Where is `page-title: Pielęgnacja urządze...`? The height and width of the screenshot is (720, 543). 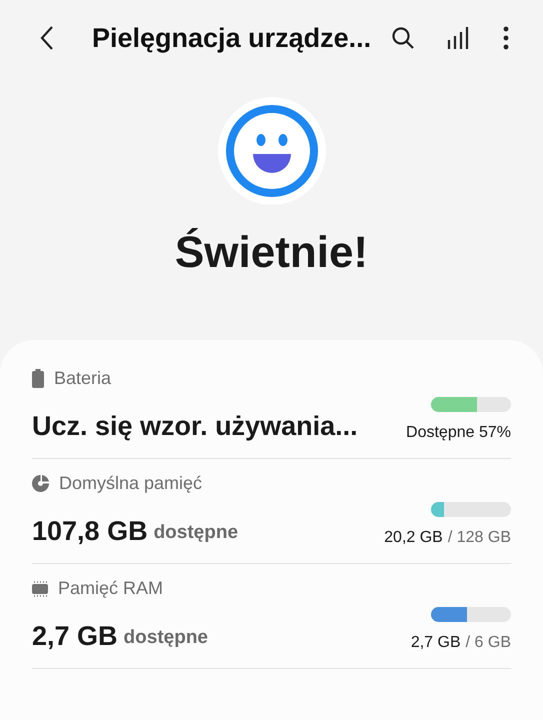
page-title: Pielęgnacja urządze... is located at coordinates (232, 38).